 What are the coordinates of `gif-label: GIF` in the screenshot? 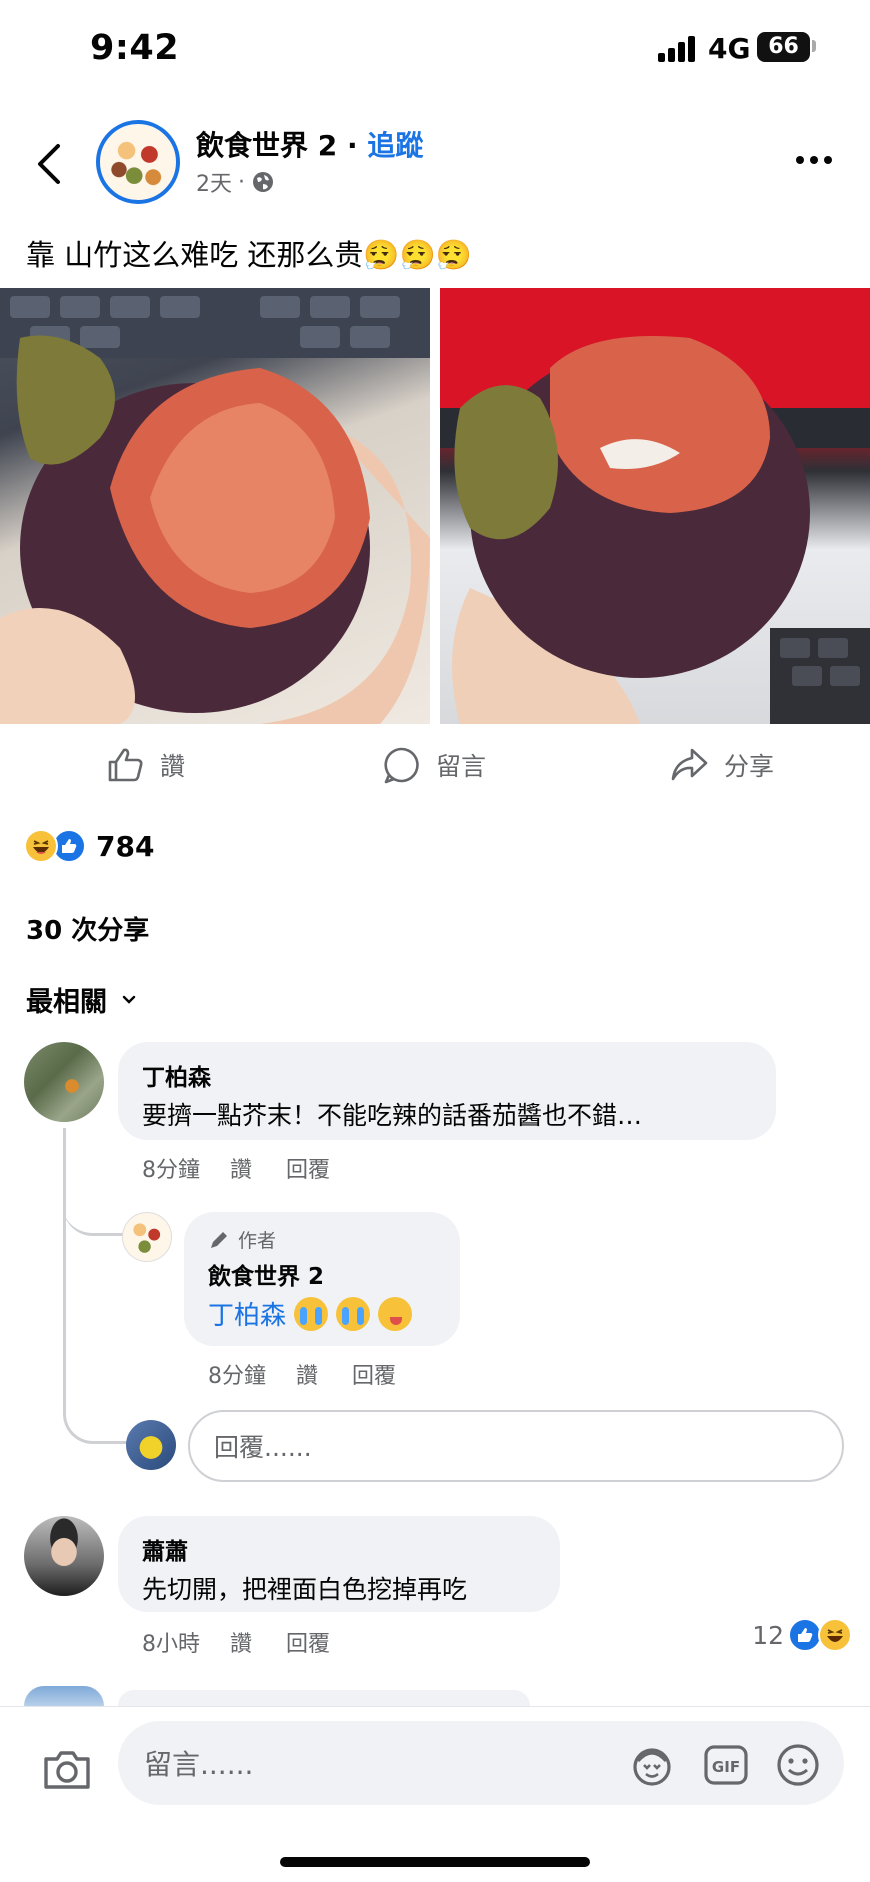 It's located at (726, 1767).